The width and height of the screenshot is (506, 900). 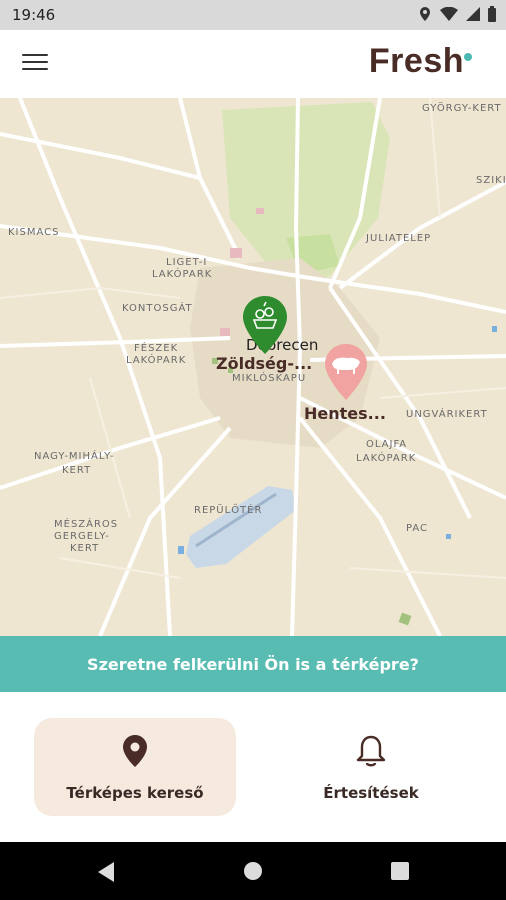 What do you see at coordinates (35, 55) in the screenshot?
I see `menu-icon` at bounding box center [35, 55].